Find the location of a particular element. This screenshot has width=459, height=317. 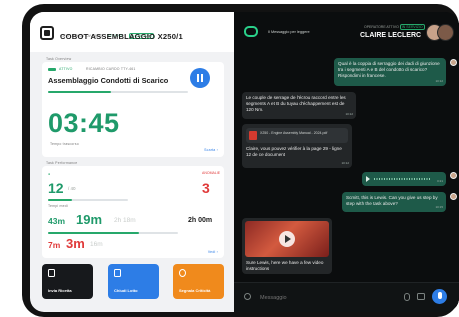

mic-button is located at coordinates (439, 296).